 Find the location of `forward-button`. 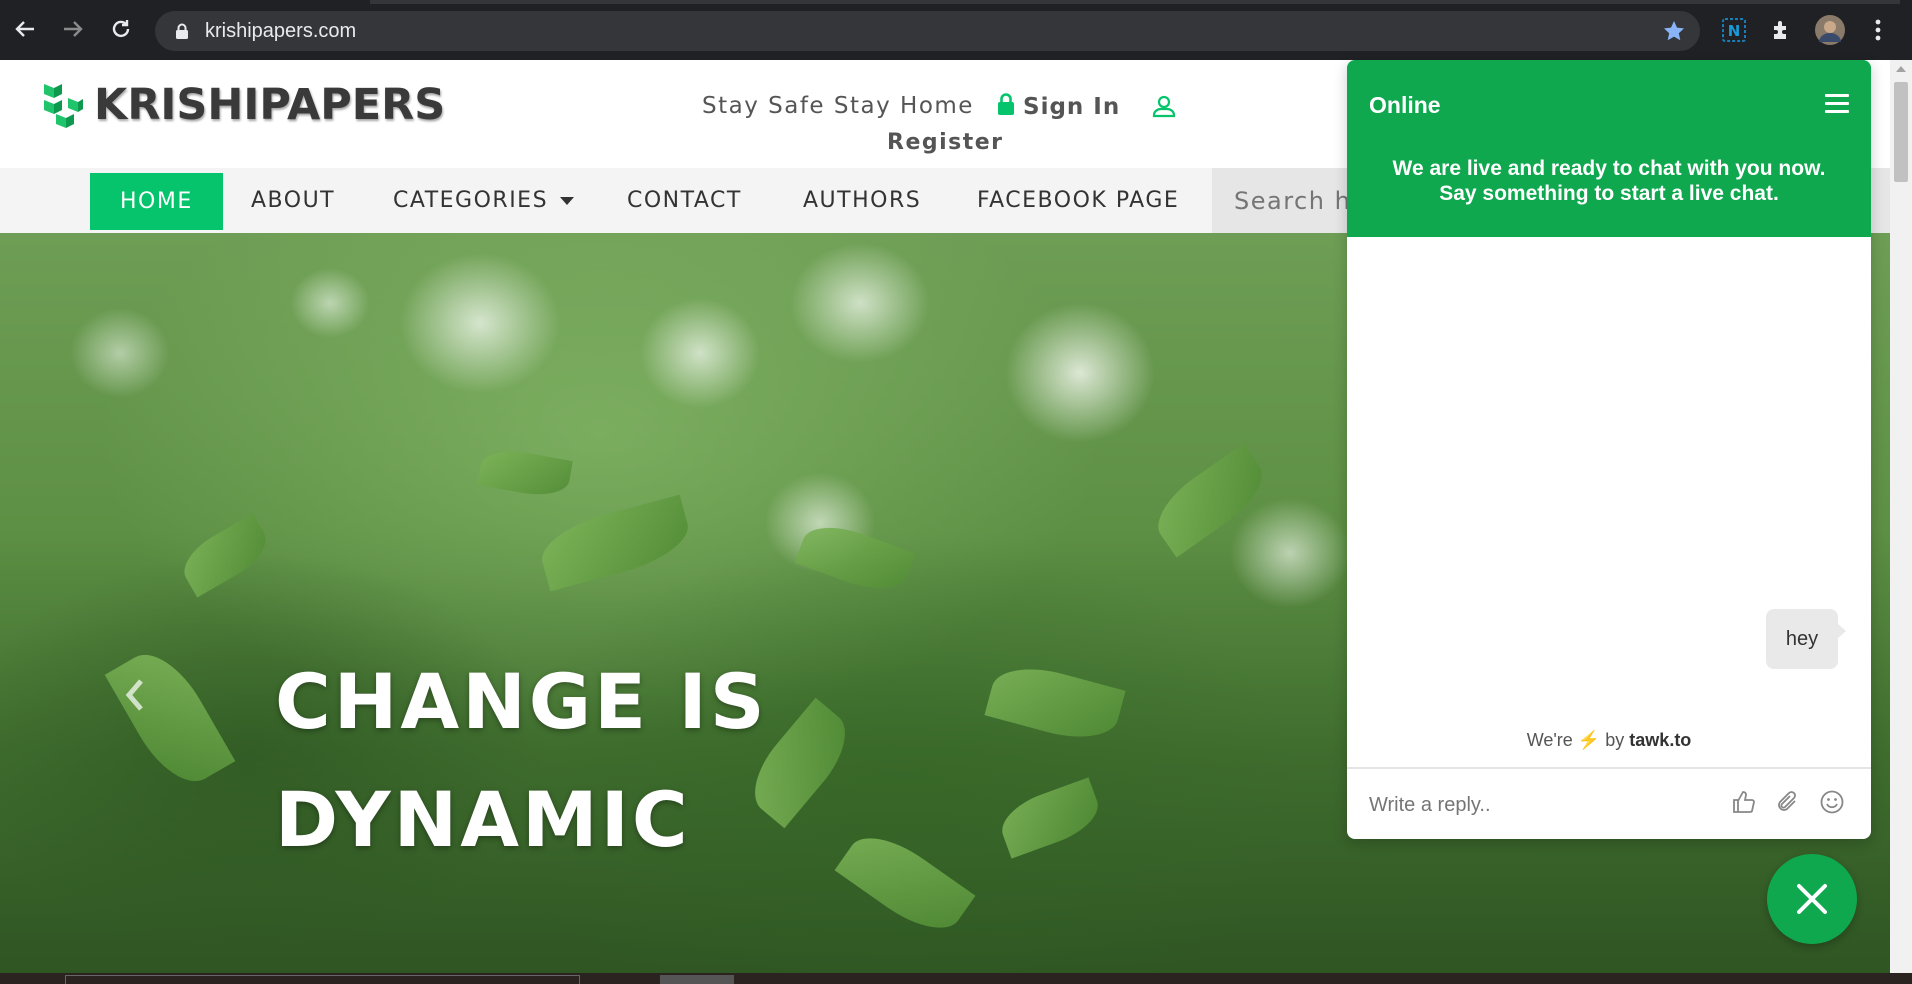

forward-button is located at coordinates (73, 29).